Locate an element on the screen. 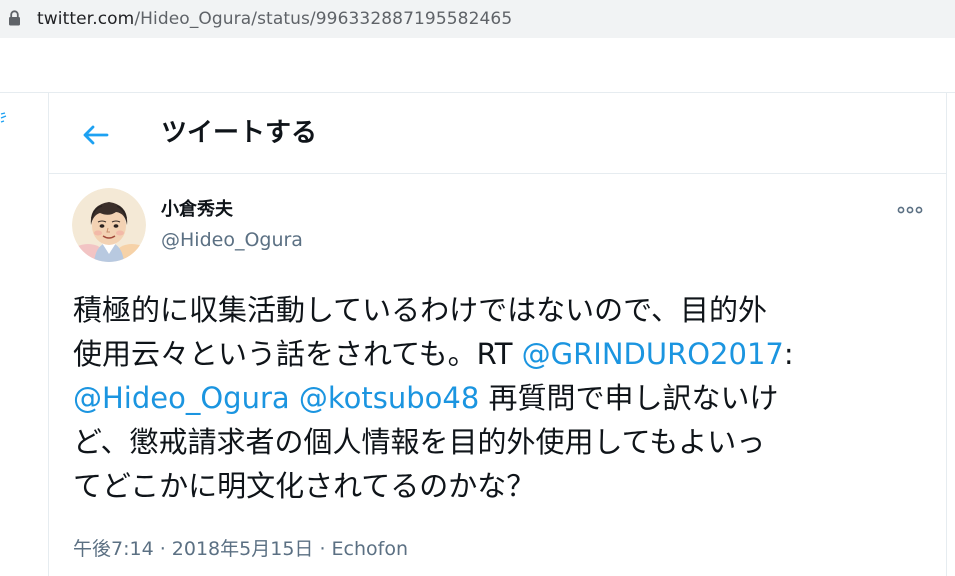  author-display-name: 小倉秀夫 is located at coordinates (197, 210).